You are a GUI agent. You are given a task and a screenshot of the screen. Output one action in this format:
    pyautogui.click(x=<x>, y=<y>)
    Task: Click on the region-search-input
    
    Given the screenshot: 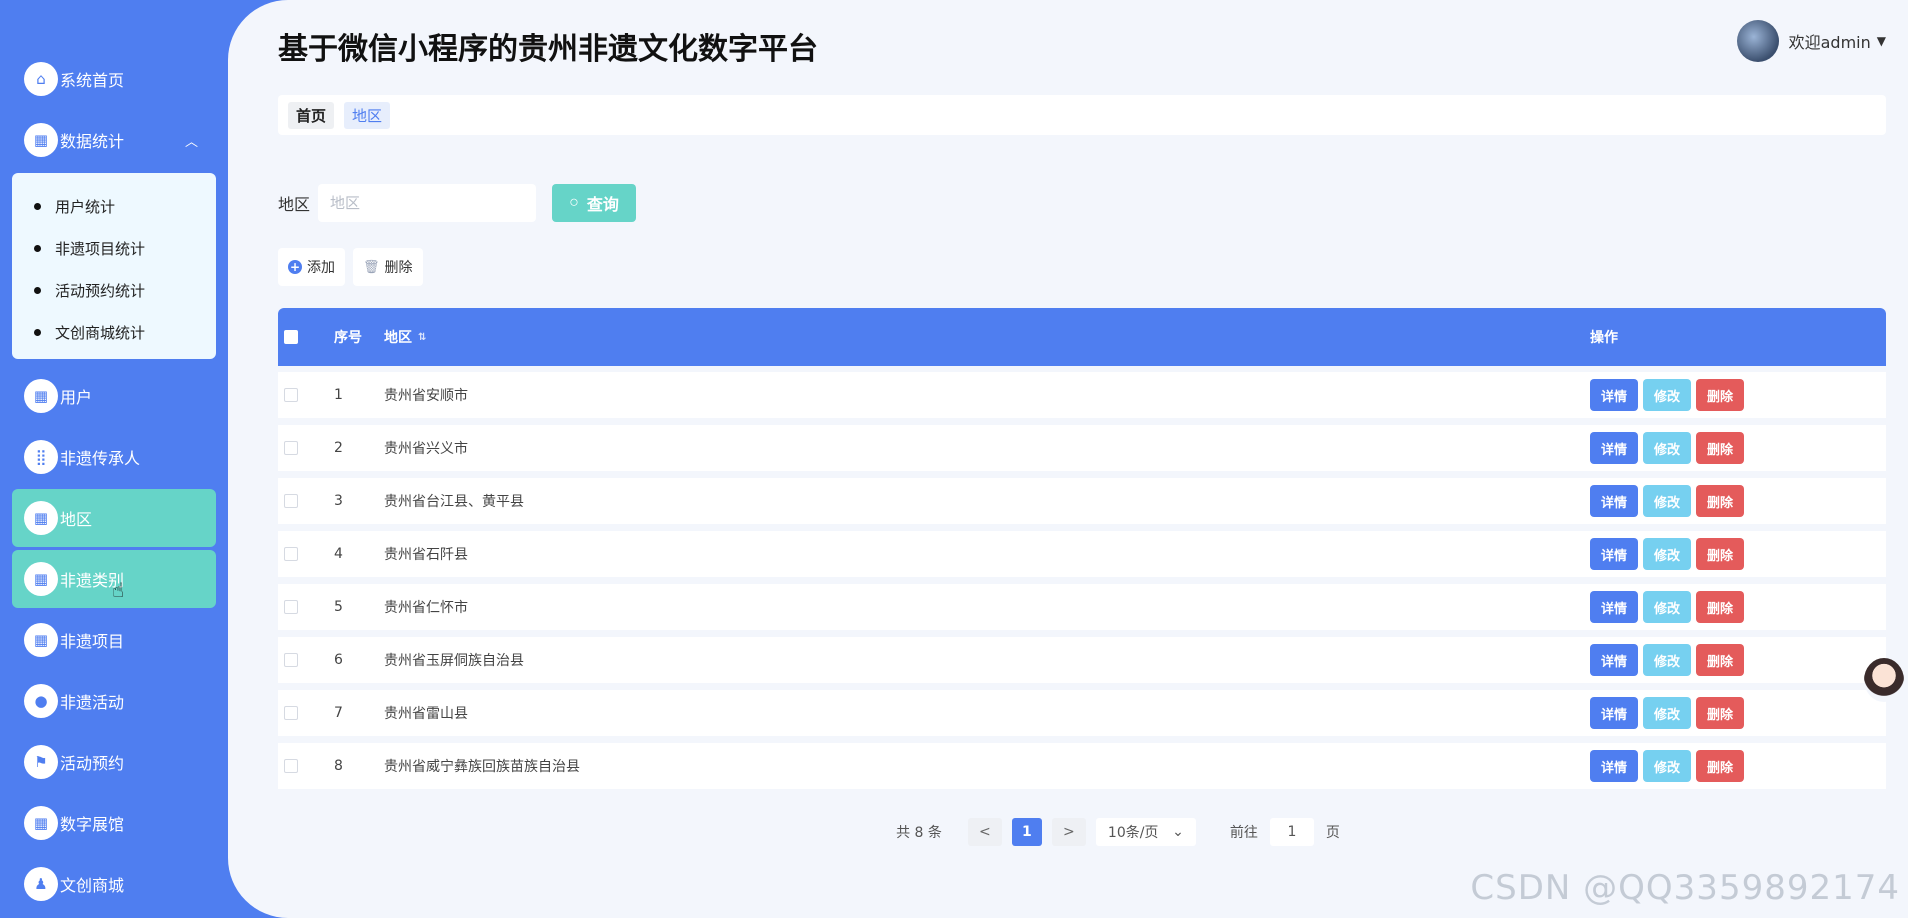 What is the action you would take?
    pyautogui.click(x=427, y=203)
    